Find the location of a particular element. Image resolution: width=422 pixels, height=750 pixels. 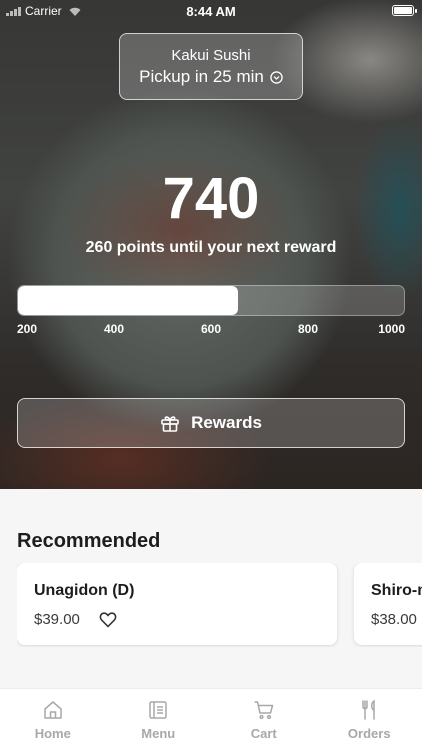

tab-cart: Cart is located at coordinates (264, 719).